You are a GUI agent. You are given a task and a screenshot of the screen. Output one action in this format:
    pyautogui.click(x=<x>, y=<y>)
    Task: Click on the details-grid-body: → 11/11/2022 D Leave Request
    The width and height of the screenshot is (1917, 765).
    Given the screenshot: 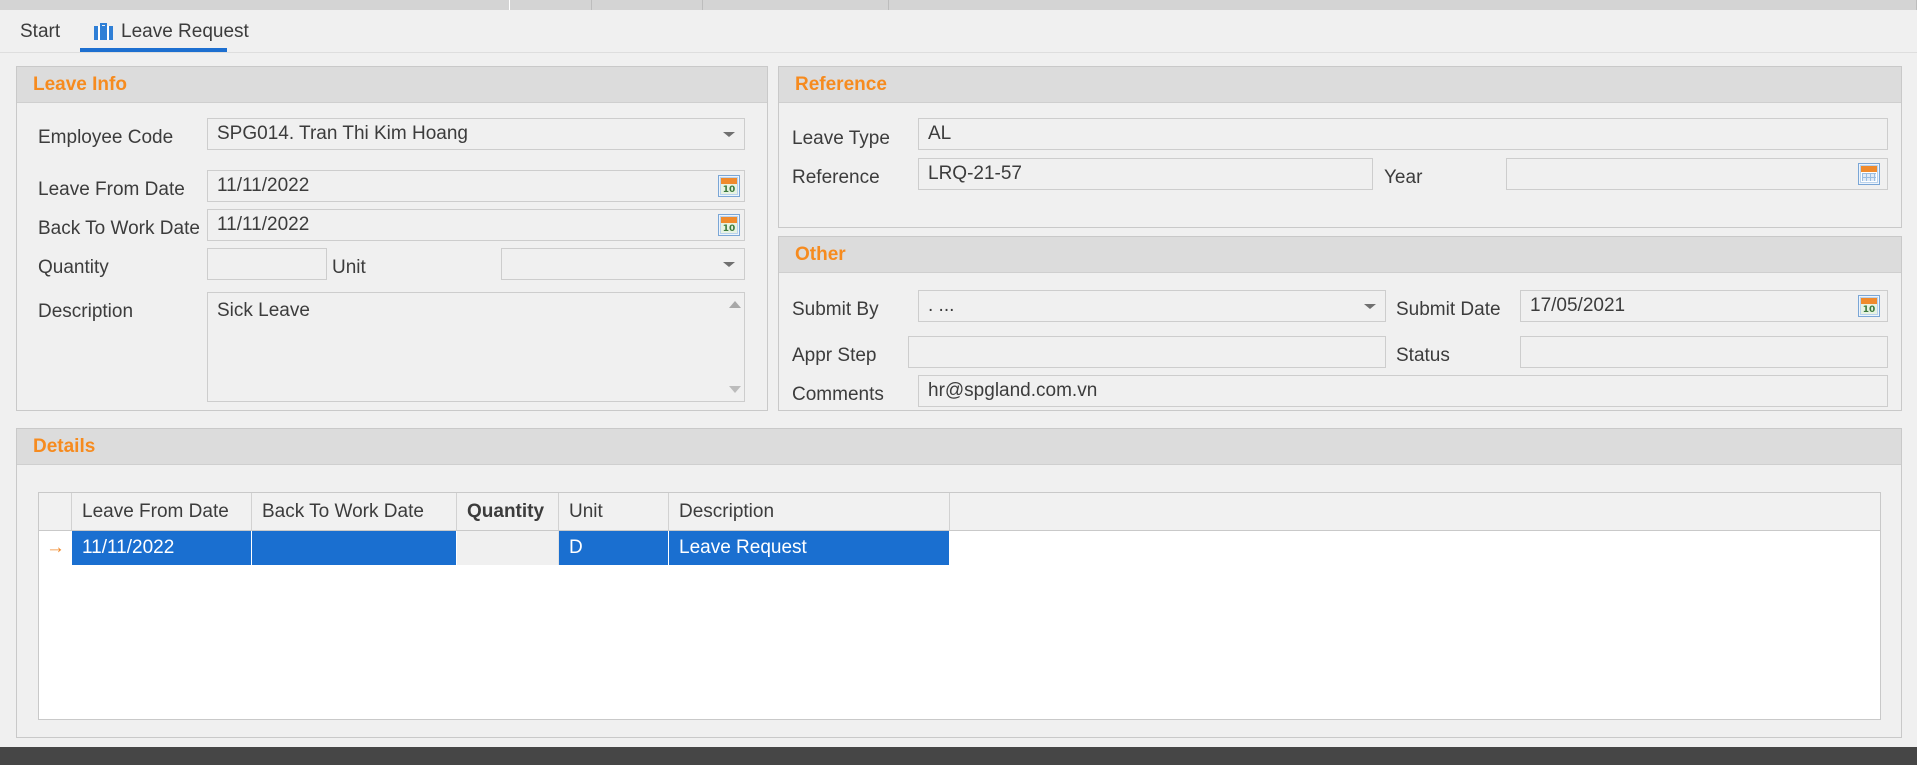 What is the action you would take?
    pyautogui.click(x=959, y=548)
    